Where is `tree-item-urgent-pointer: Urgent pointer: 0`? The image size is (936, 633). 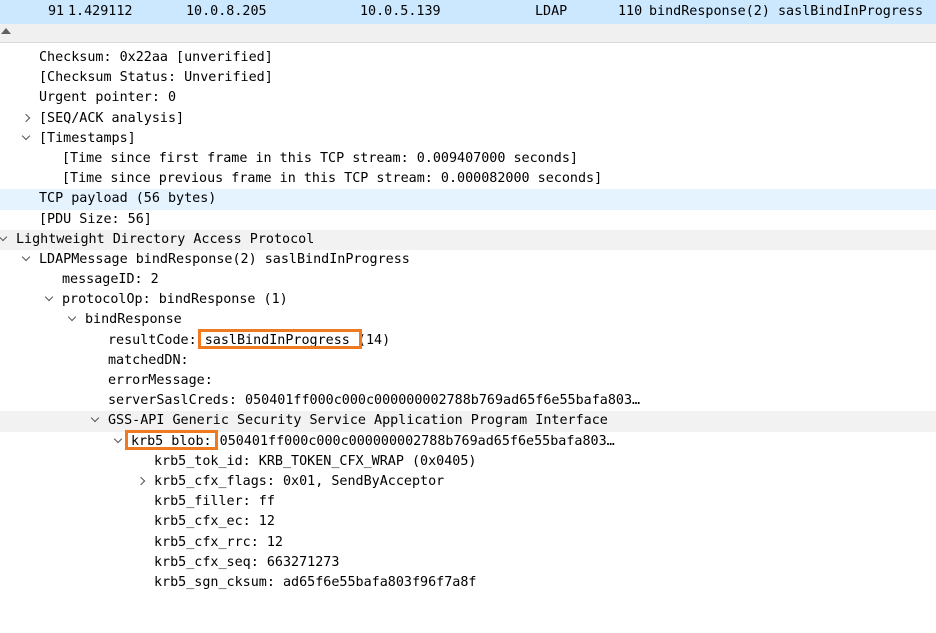 tree-item-urgent-pointer: Urgent pointer: 0 is located at coordinates (468, 98).